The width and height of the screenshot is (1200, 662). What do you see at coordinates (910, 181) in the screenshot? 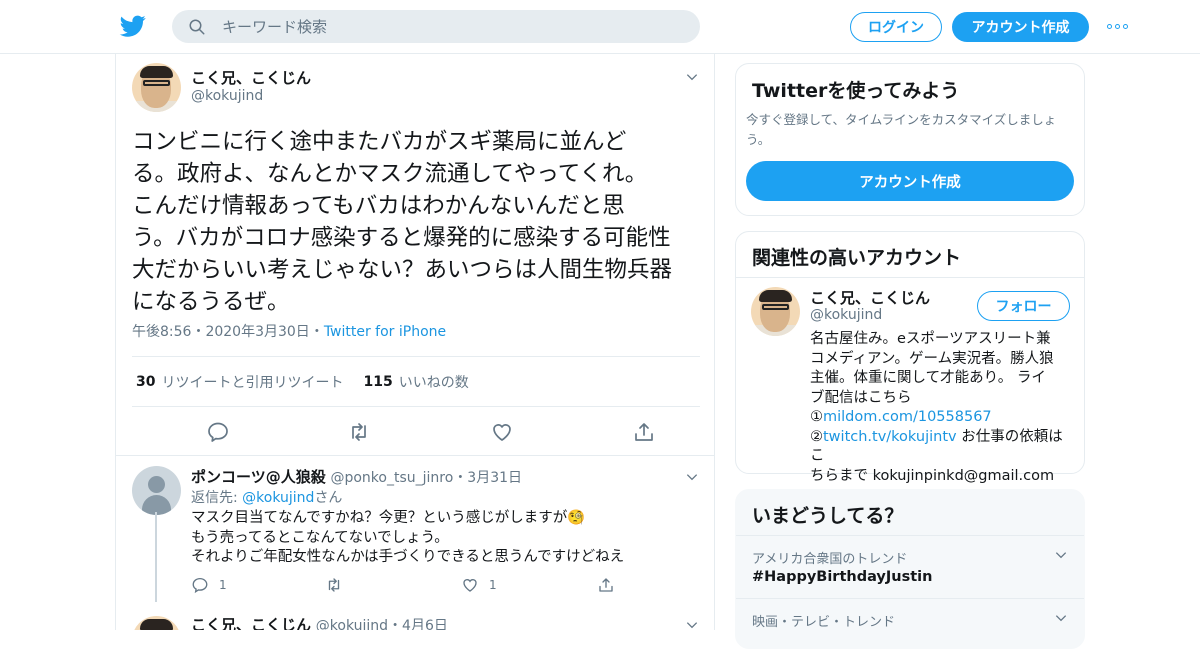
I see `signup-cta-button: アカウント作成` at bounding box center [910, 181].